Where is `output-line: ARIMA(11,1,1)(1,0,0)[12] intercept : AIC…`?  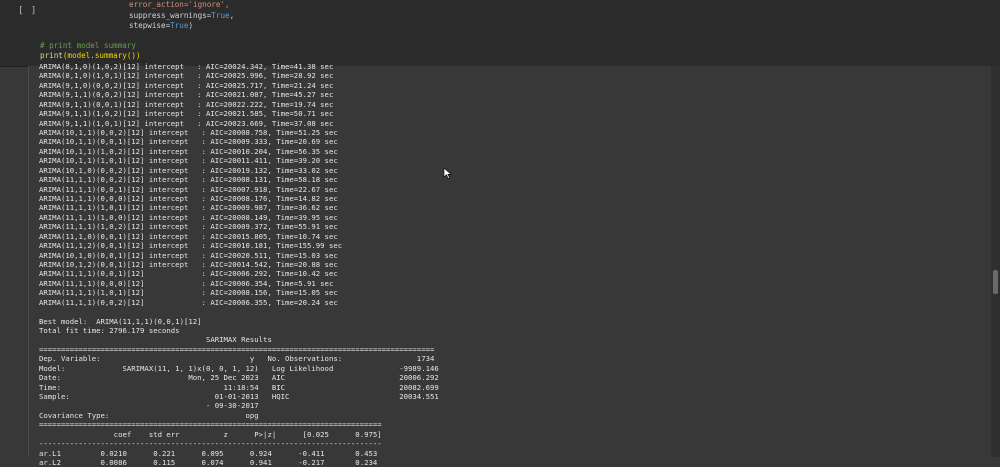
output-line: ARIMA(11,1,1)(1,0,0)[12] intercept : AIC… is located at coordinates (188, 217).